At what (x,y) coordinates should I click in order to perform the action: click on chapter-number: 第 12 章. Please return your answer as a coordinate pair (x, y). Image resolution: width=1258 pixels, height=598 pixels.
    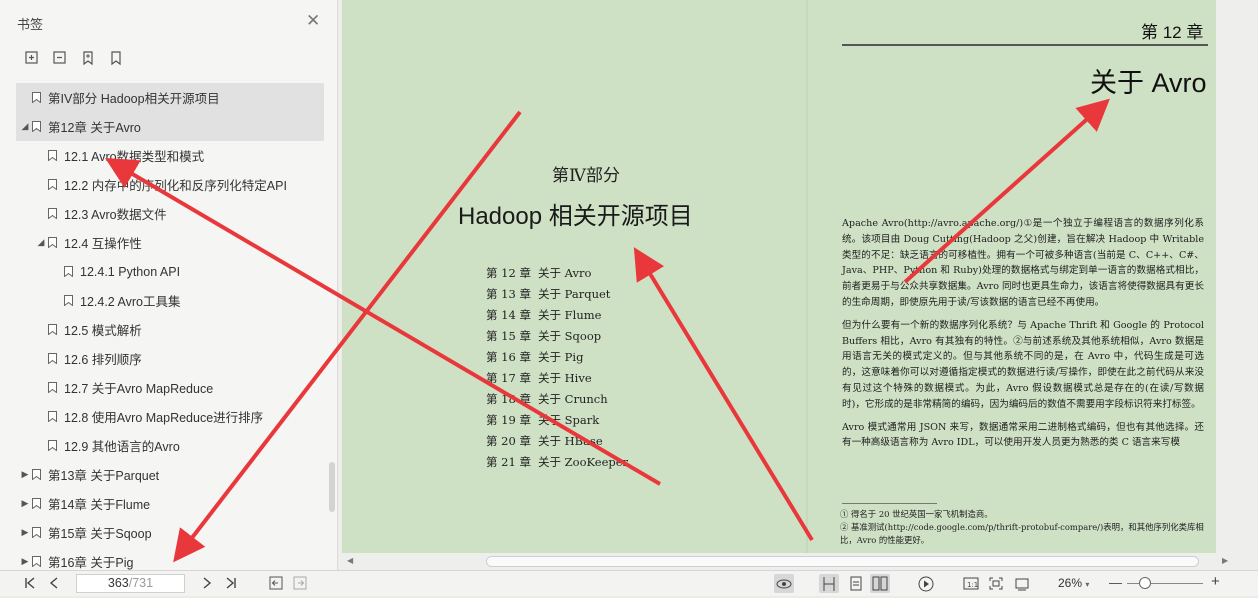
    Looking at the image, I should click on (1172, 32).